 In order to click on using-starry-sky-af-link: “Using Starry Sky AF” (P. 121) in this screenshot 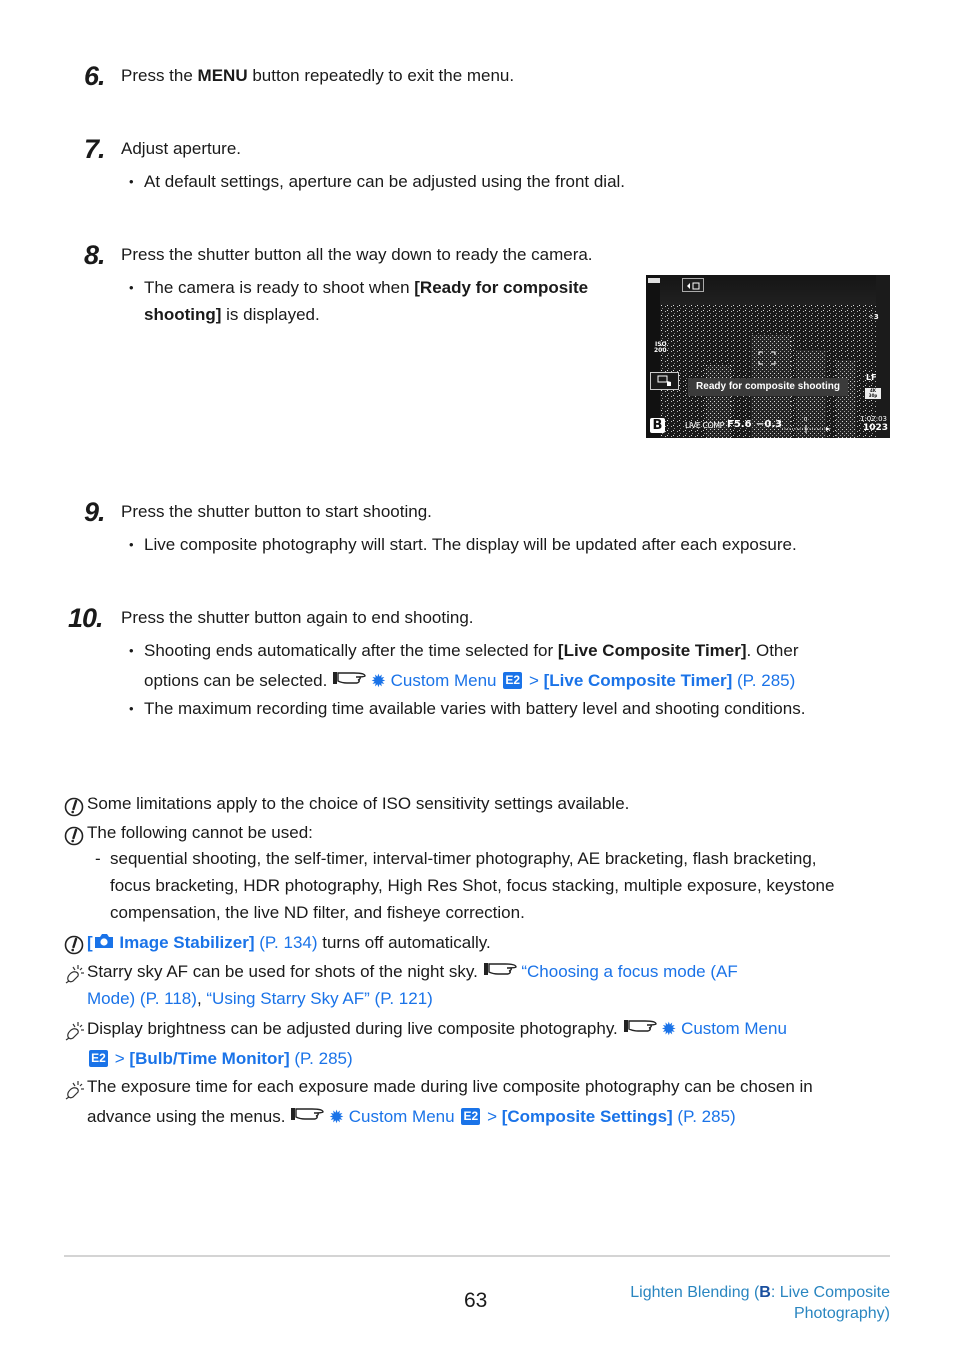, I will do `click(319, 998)`.